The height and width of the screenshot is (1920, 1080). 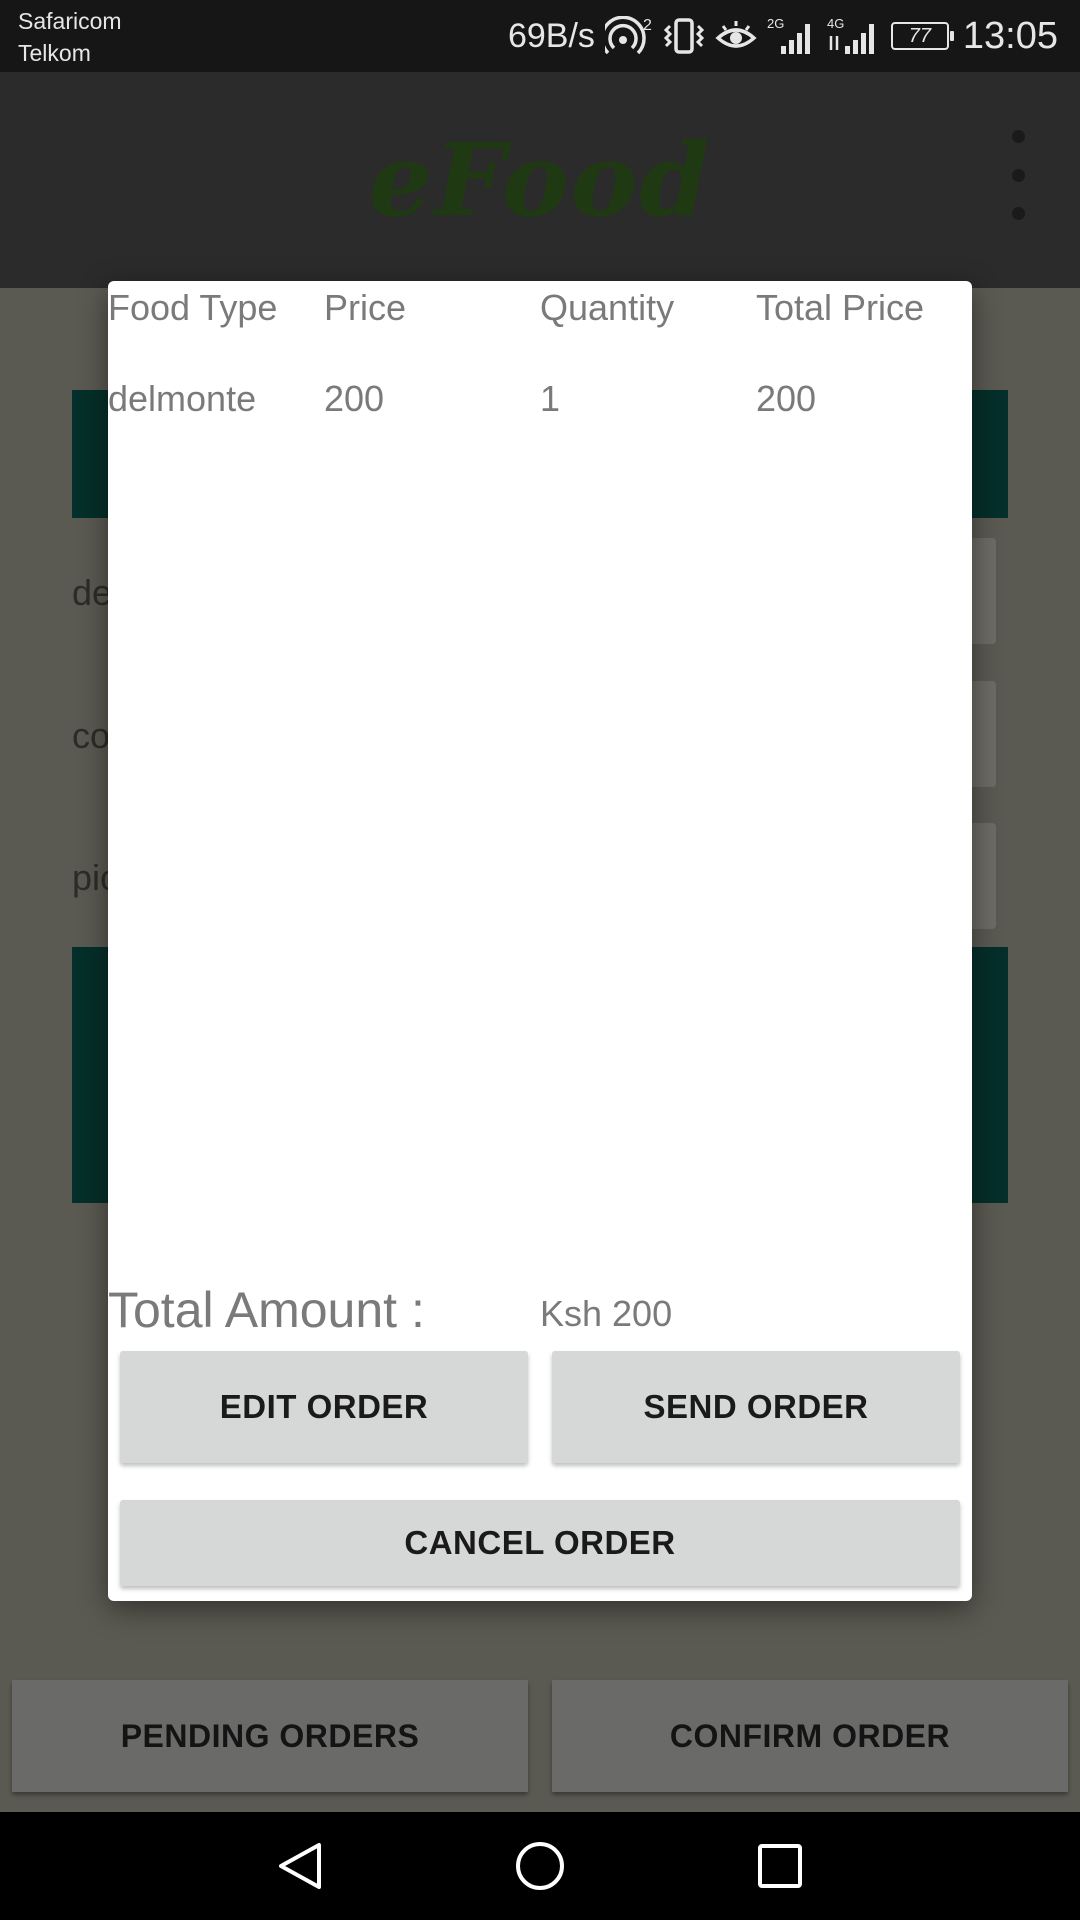 I want to click on send-order-button: SEND ORDER, so click(x=756, y=1407).